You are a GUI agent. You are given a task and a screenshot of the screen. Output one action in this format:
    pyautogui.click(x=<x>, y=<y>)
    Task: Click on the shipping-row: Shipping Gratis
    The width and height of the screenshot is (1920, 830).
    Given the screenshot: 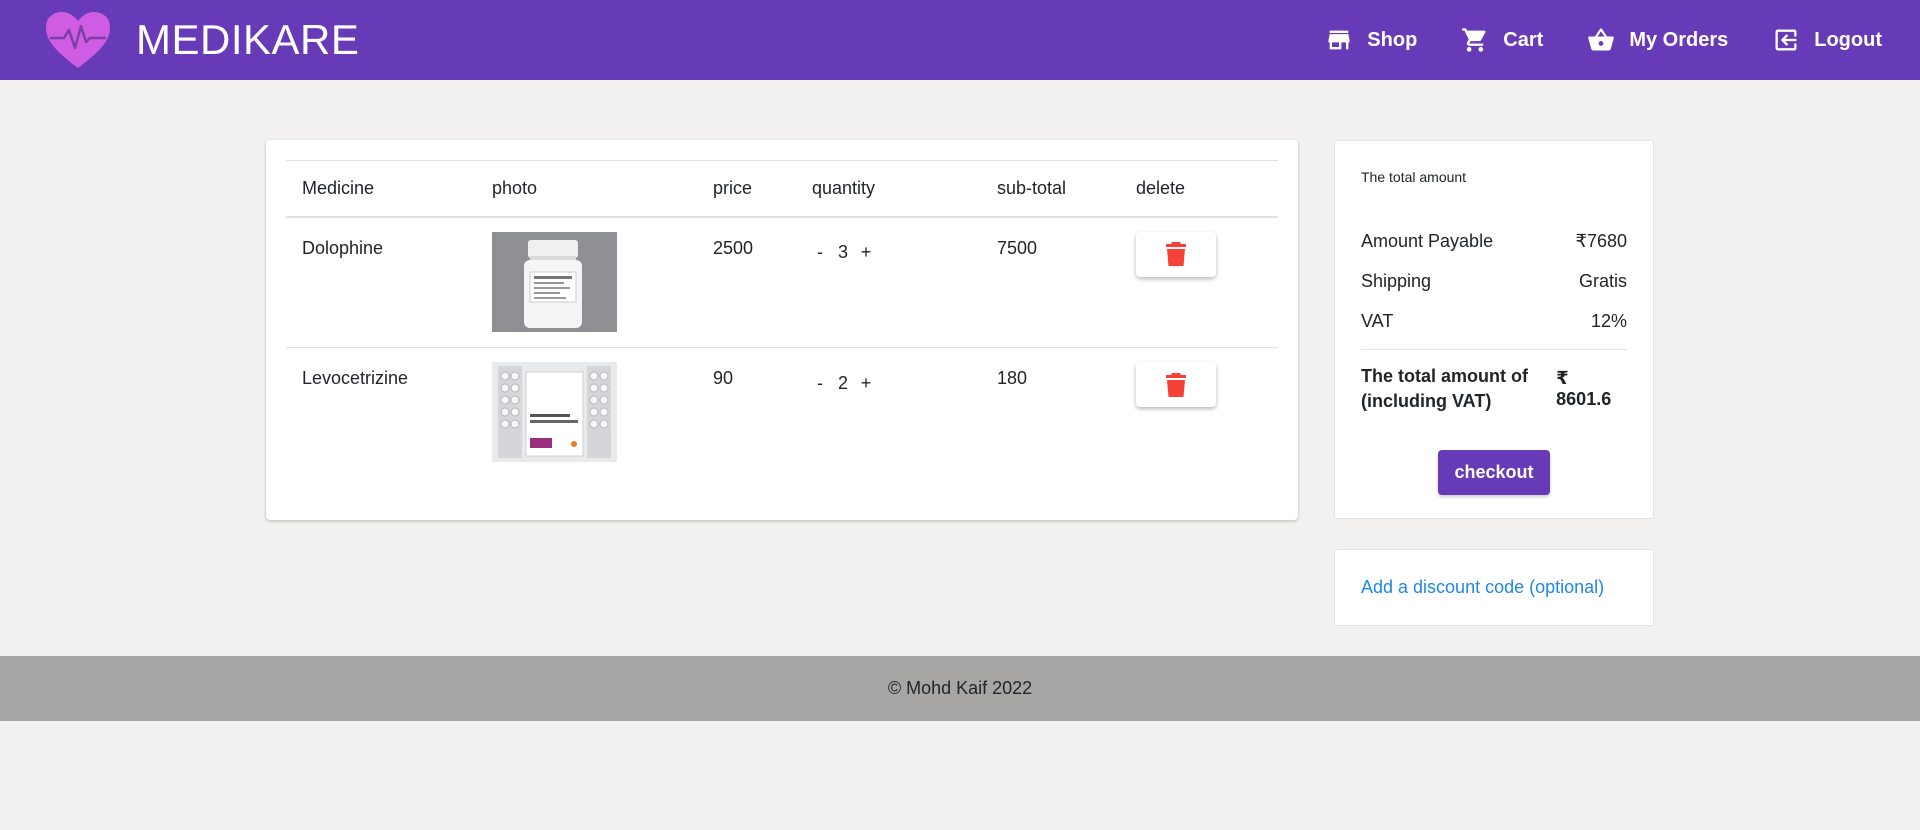 What is the action you would take?
    pyautogui.click(x=1494, y=281)
    